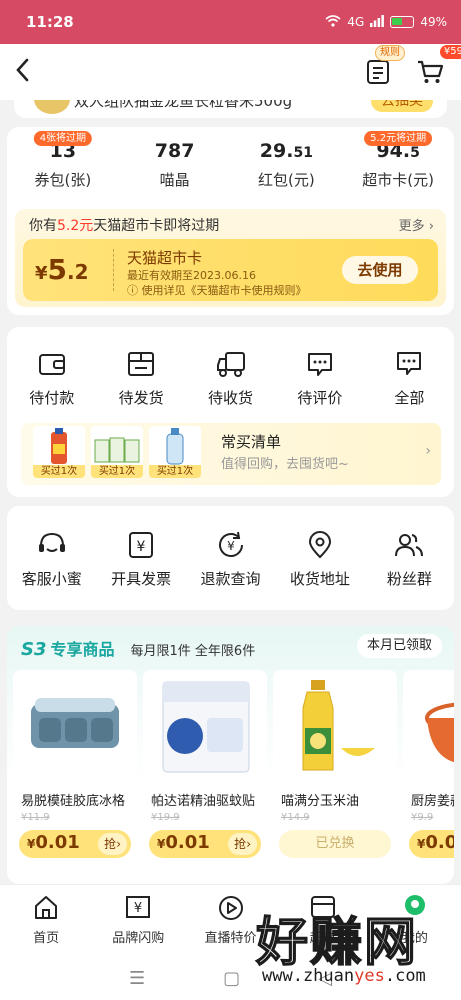 The image size is (461, 1000). Describe the element at coordinates (230, 908) in the screenshot. I see `live-icon` at that location.